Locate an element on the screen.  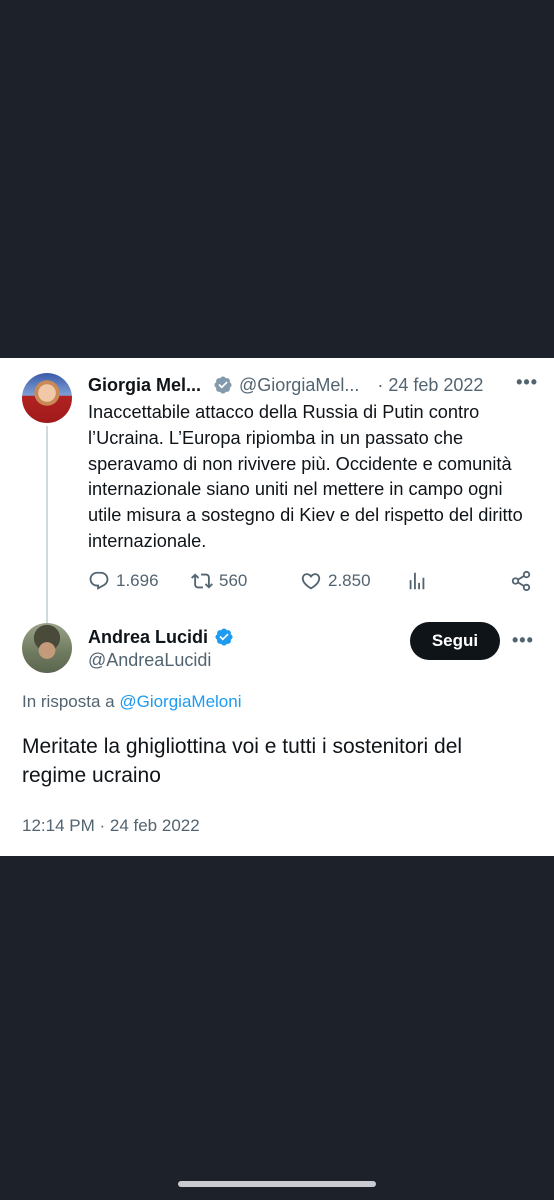
thread-connector-line is located at coordinates (47, 526).